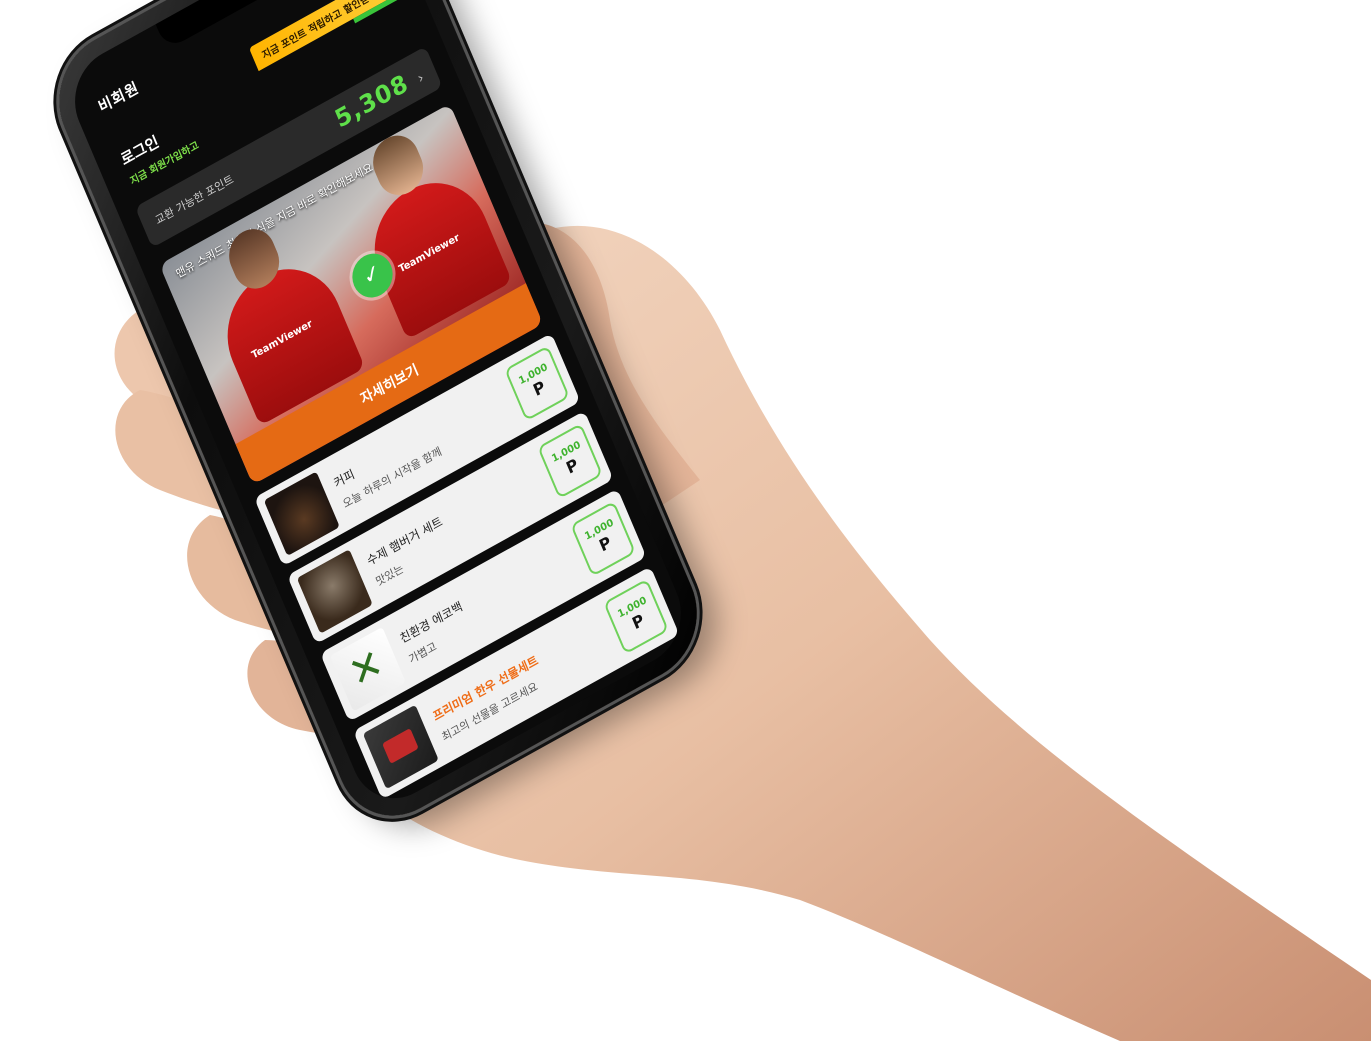 Image resolution: width=1371 pixels, height=1041 pixels. What do you see at coordinates (118, 96) in the screenshot?
I see `page-title: 비회원` at bounding box center [118, 96].